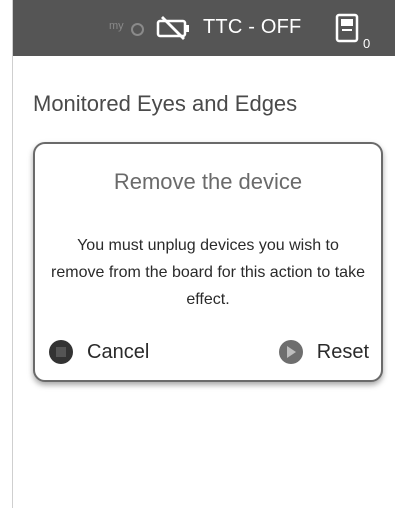 This screenshot has height=508, width=395. I want to click on reset-button: Reset, so click(323, 352).